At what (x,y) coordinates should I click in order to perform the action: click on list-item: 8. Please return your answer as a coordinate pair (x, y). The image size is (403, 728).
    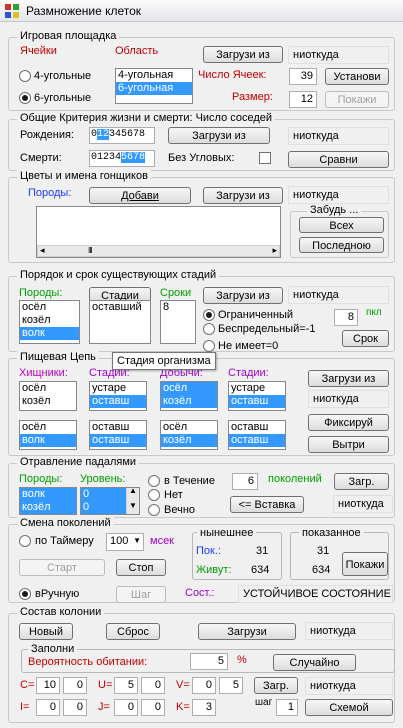
    Looking at the image, I should click on (178, 307).